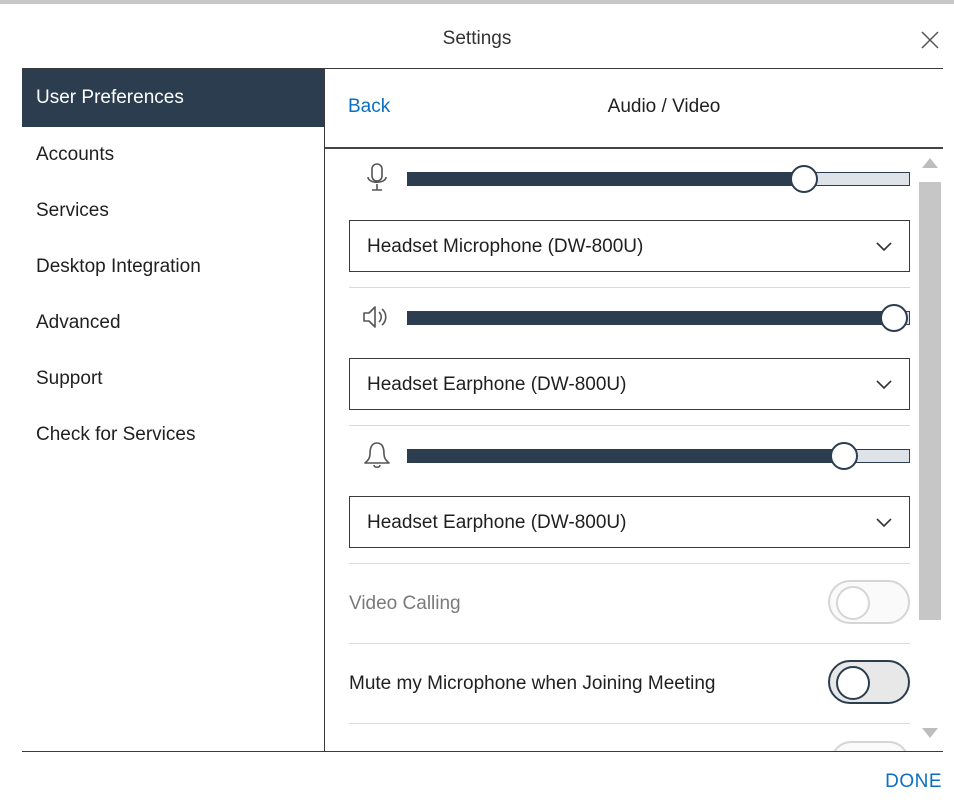  Describe the element at coordinates (173, 98) in the screenshot. I see `sidebar-item-user-preferences: User Preferences` at that location.